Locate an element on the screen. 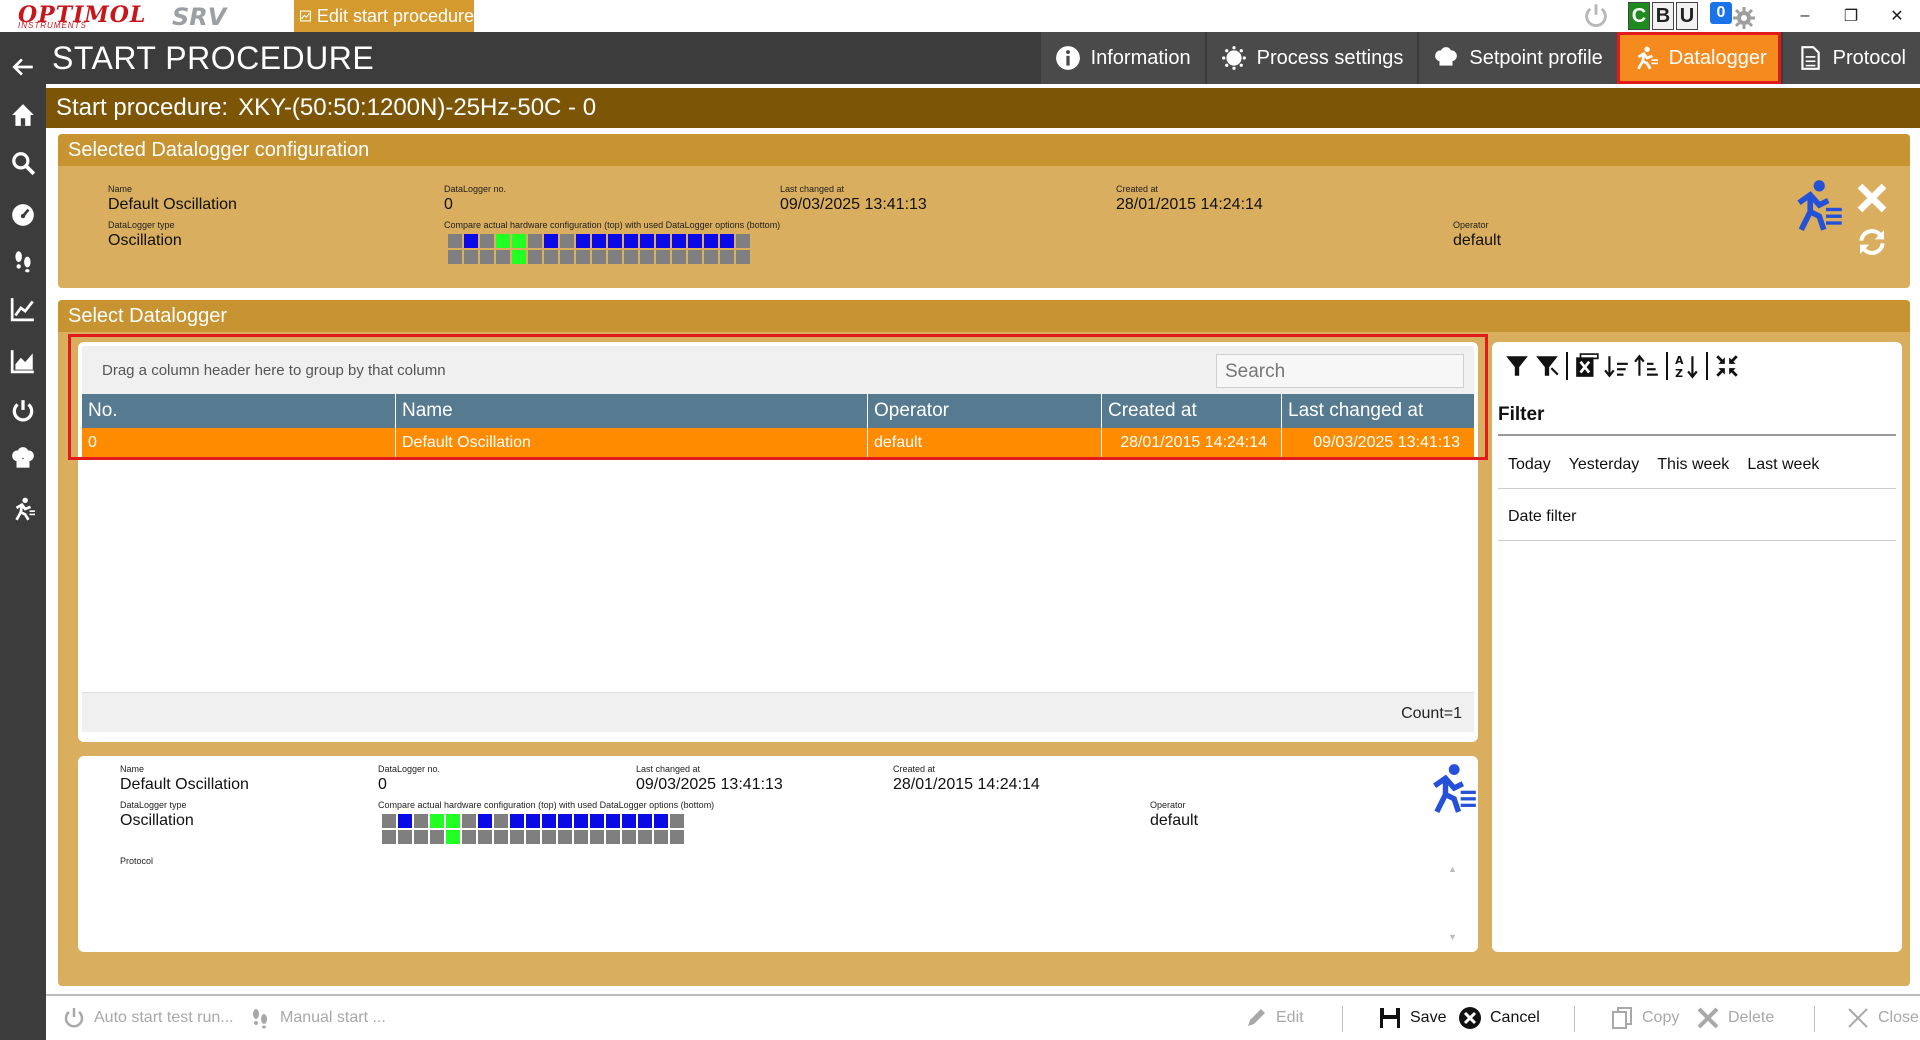 This screenshot has height=1040, width=1920. refresh-config-icon is located at coordinates (1872, 242).